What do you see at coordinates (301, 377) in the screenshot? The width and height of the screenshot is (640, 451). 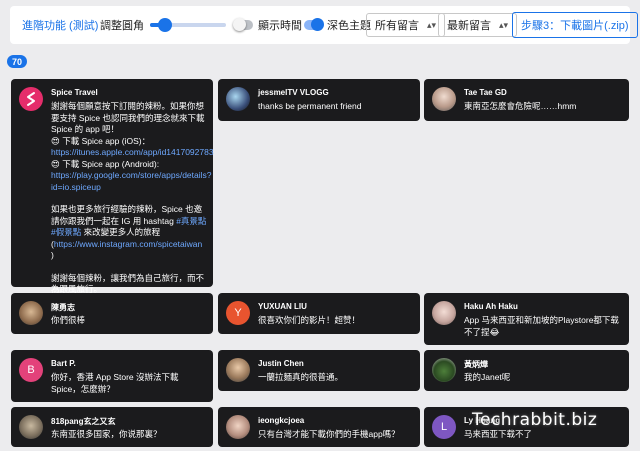 I see `comment-text: 一蘭拉麵真的很普通。` at bounding box center [301, 377].